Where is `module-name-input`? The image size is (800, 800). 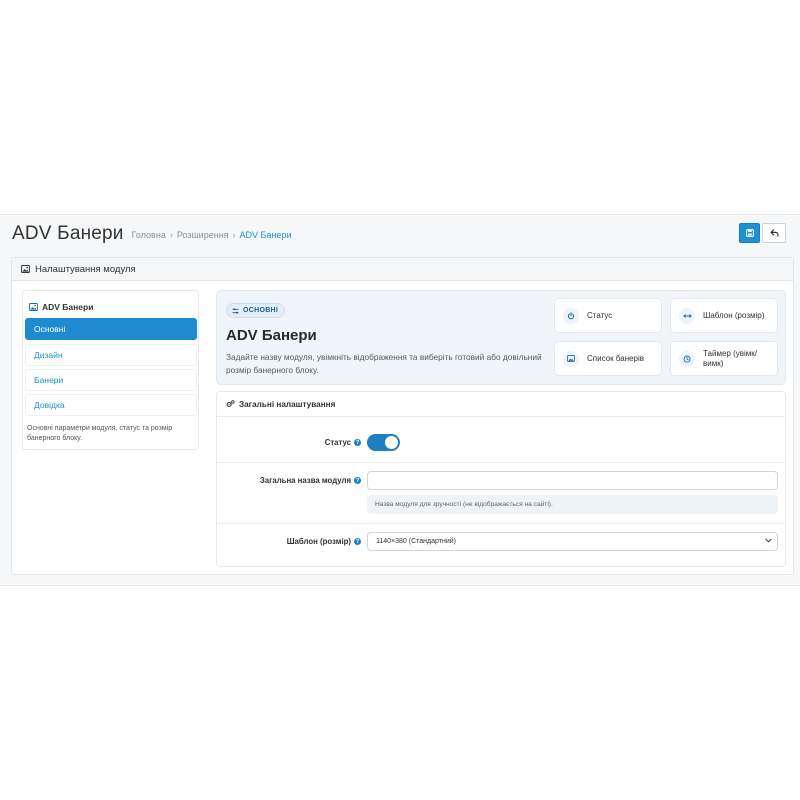
module-name-input is located at coordinates (572, 480).